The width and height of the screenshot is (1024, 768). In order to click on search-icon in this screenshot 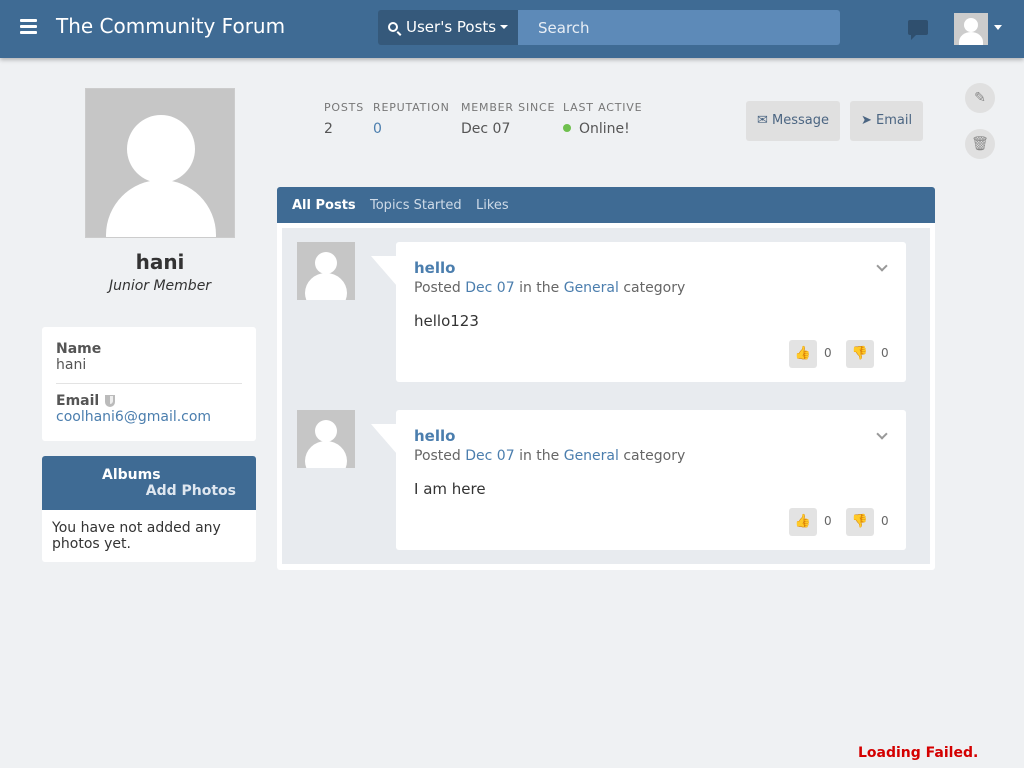, I will do `click(393, 27)`.